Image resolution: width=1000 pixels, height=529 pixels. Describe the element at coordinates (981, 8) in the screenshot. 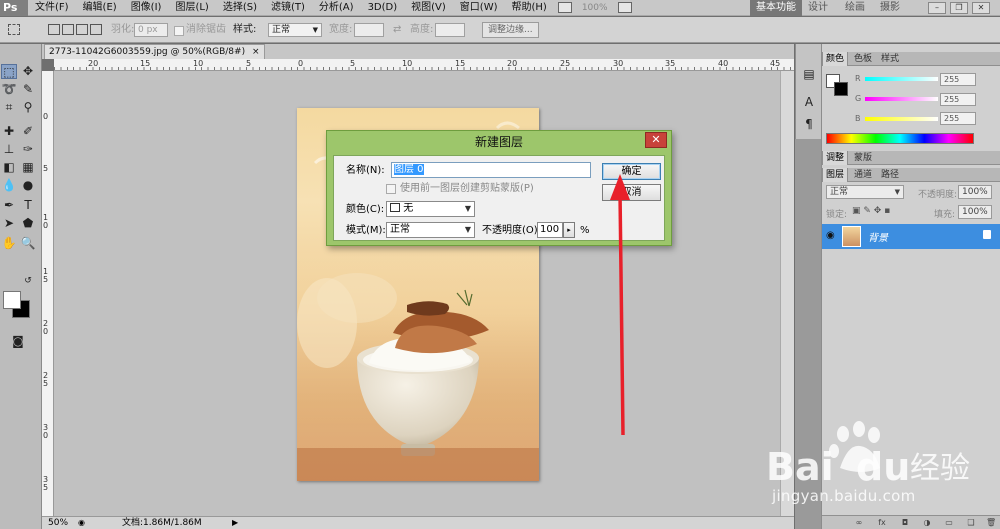

I see `close-icon: ✕` at that location.